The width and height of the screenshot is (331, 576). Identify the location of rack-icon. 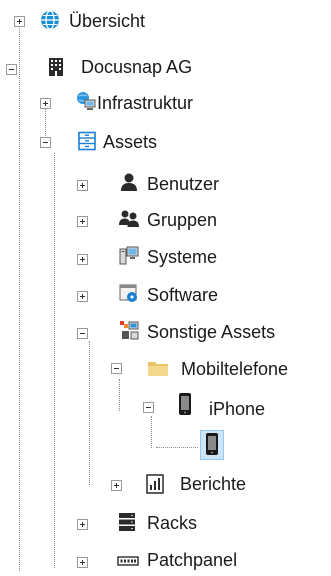
(127, 522).